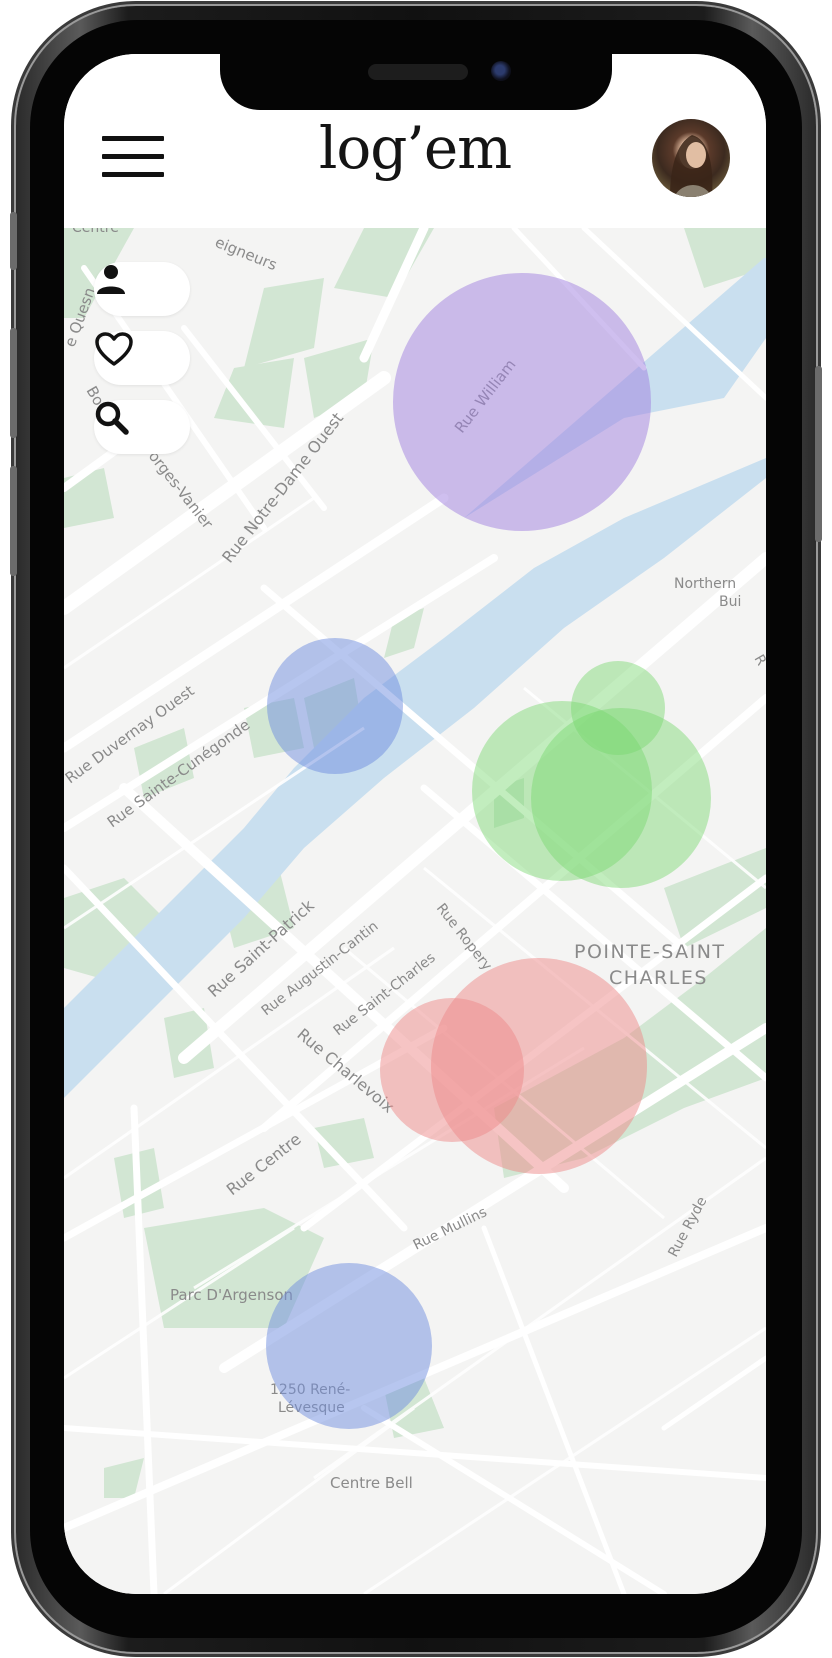 The width and height of the screenshot is (832, 1658). I want to click on street-label: Bui, so click(730, 602).